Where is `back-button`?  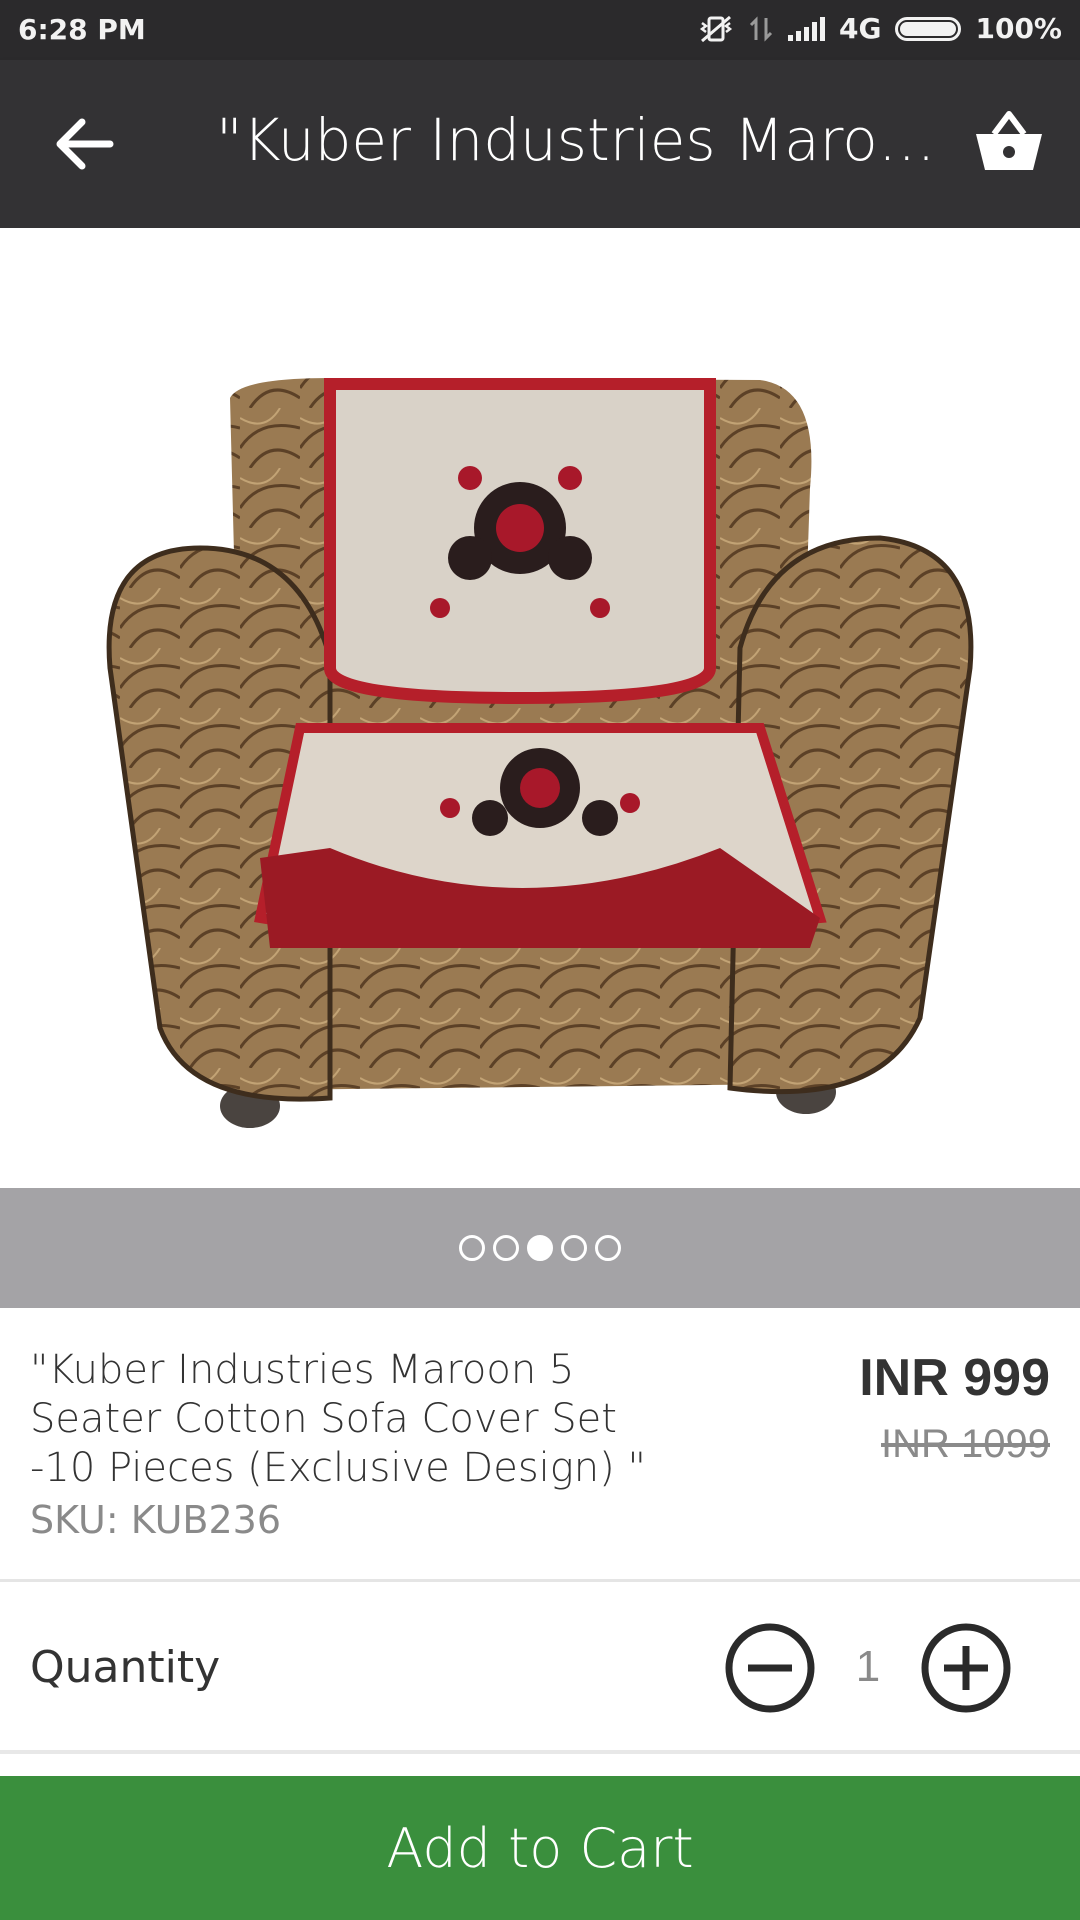 back-button is located at coordinates (84, 144).